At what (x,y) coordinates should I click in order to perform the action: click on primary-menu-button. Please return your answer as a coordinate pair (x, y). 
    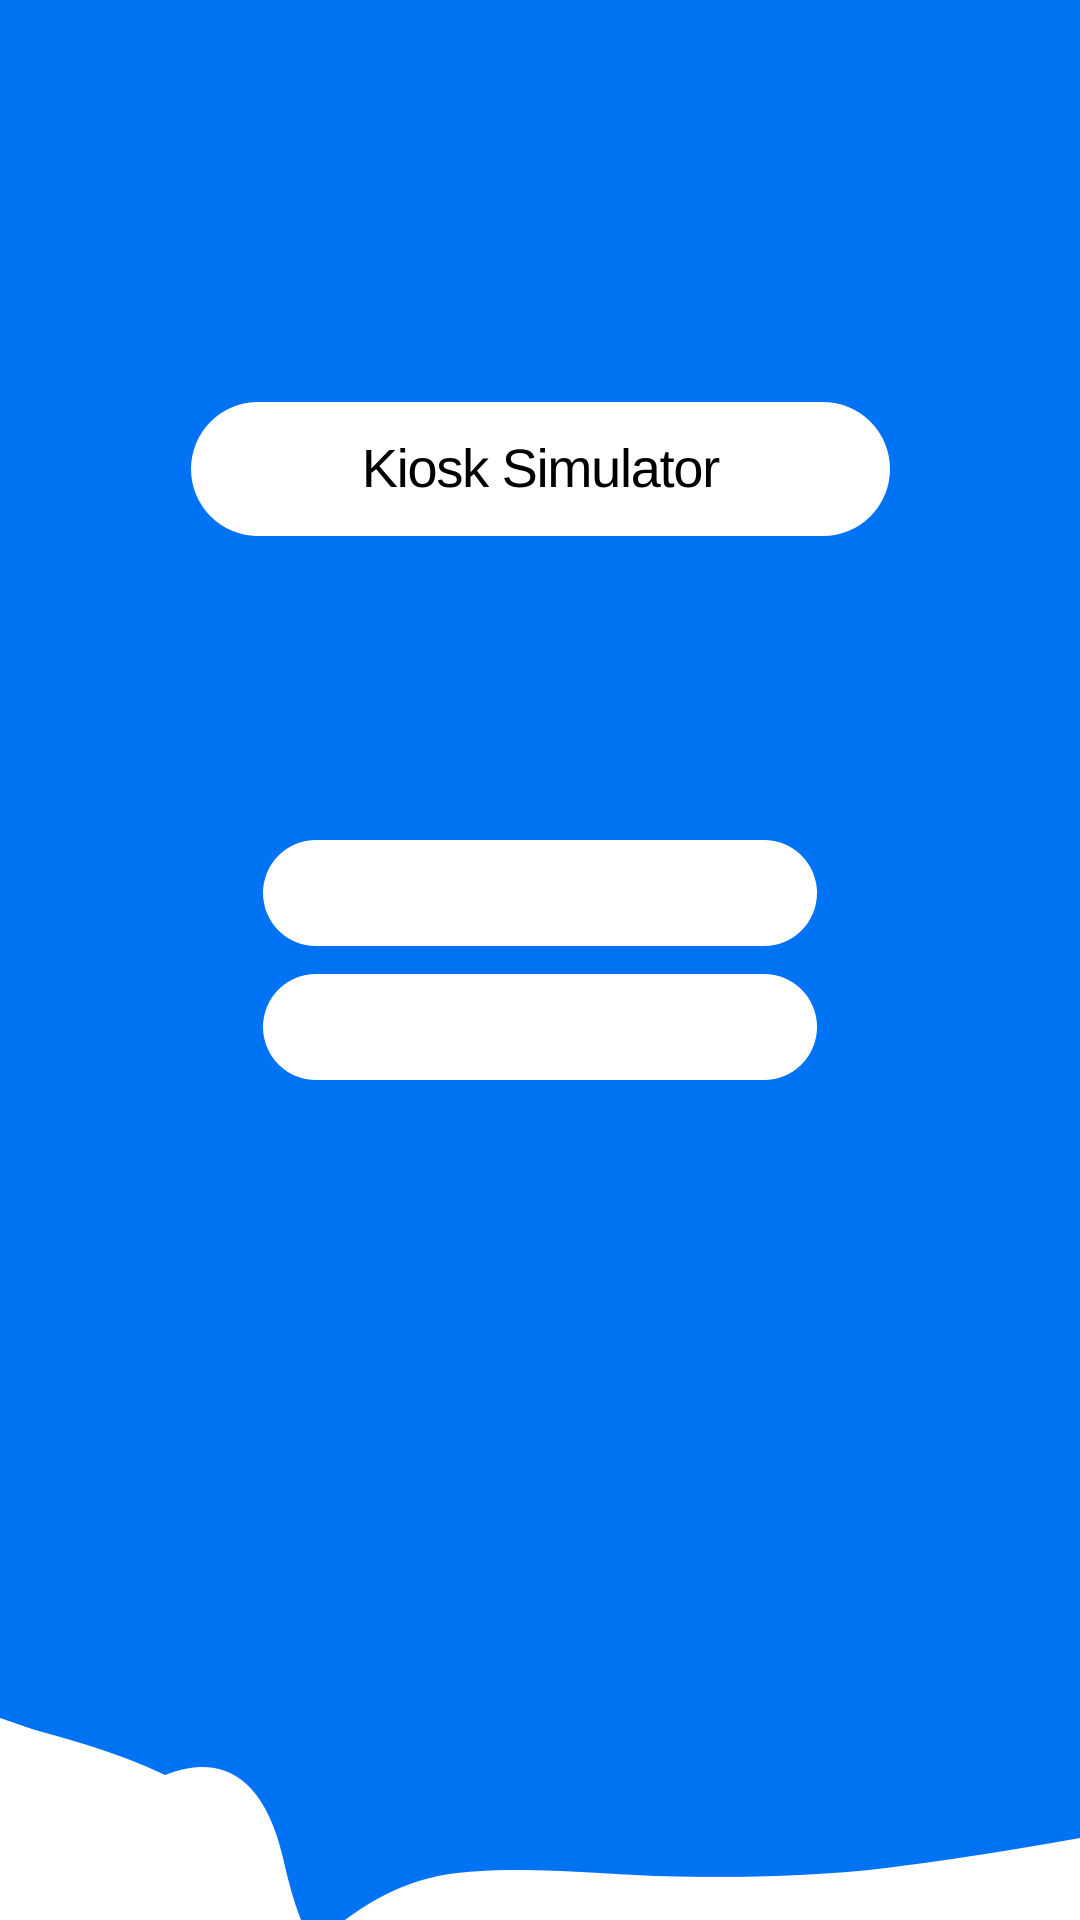
    Looking at the image, I should click on (540, 893).